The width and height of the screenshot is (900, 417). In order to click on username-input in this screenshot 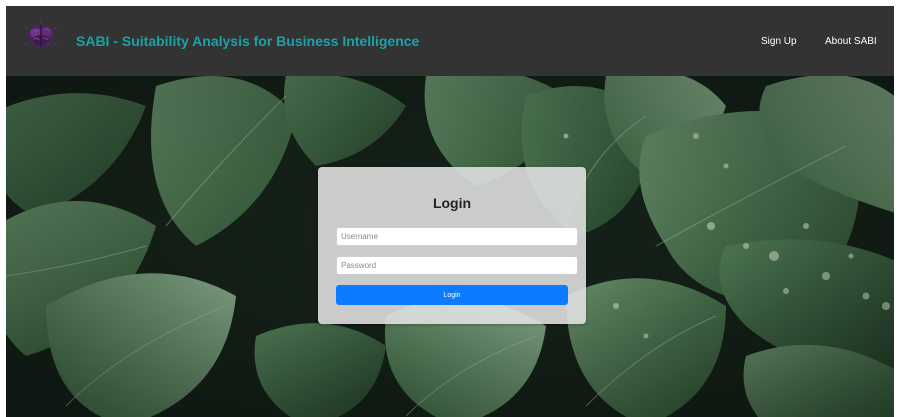, I will do `click(457, 236)`.